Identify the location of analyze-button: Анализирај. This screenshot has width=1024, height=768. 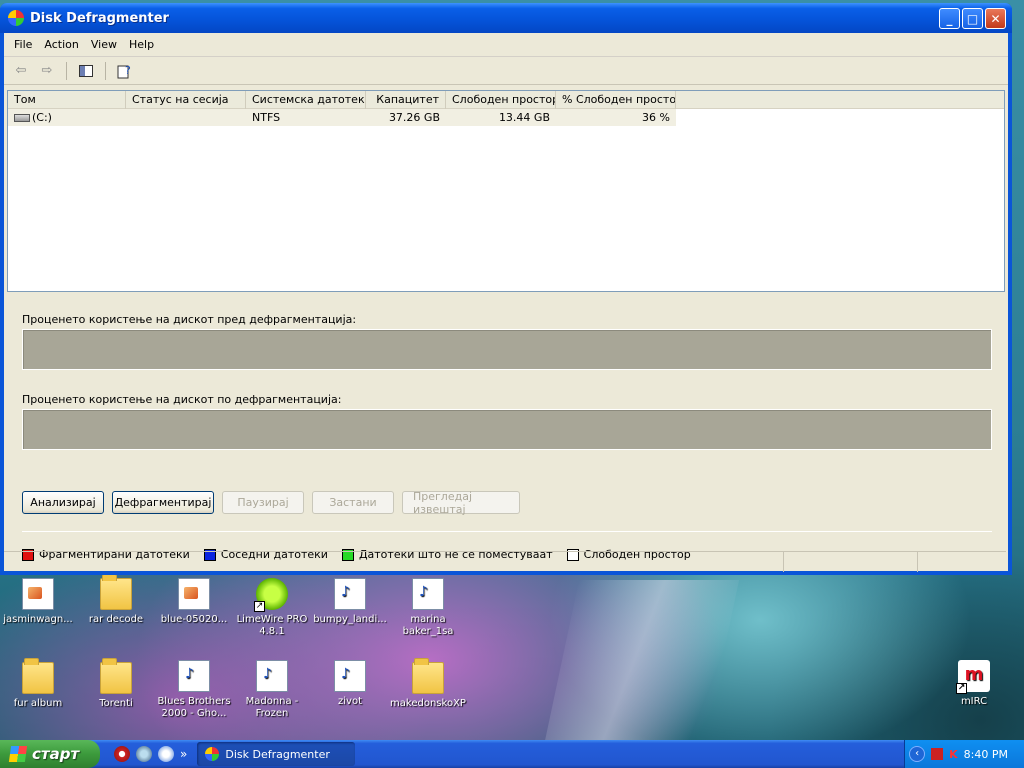
(63, 502).